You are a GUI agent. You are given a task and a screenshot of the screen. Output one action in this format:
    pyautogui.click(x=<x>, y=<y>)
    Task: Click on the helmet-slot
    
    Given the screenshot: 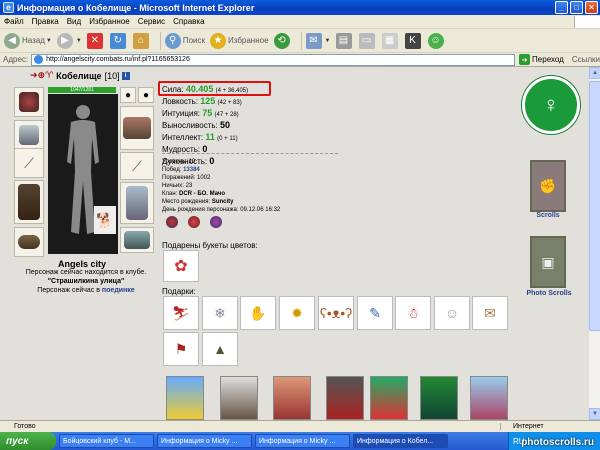 What is the action you would take?
    pyautogui.click(x=29, y=102)
    